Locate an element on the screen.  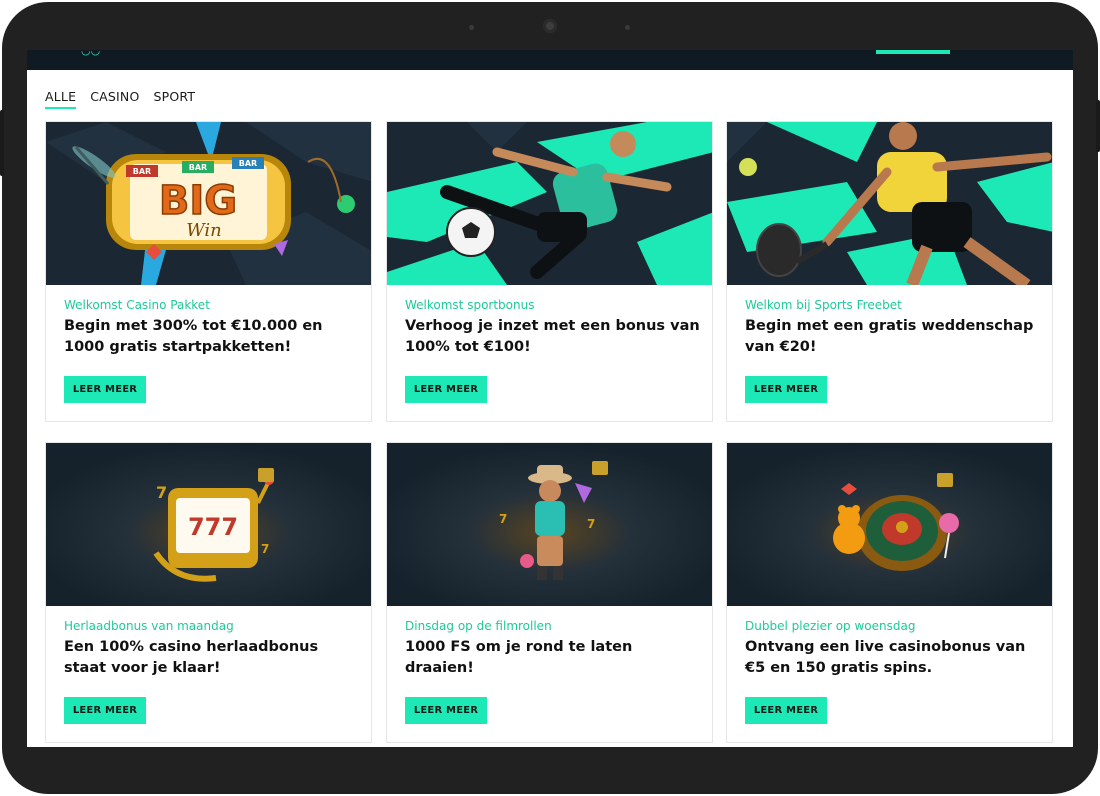
roulette-bear-image is located at coordinates (889, 524).